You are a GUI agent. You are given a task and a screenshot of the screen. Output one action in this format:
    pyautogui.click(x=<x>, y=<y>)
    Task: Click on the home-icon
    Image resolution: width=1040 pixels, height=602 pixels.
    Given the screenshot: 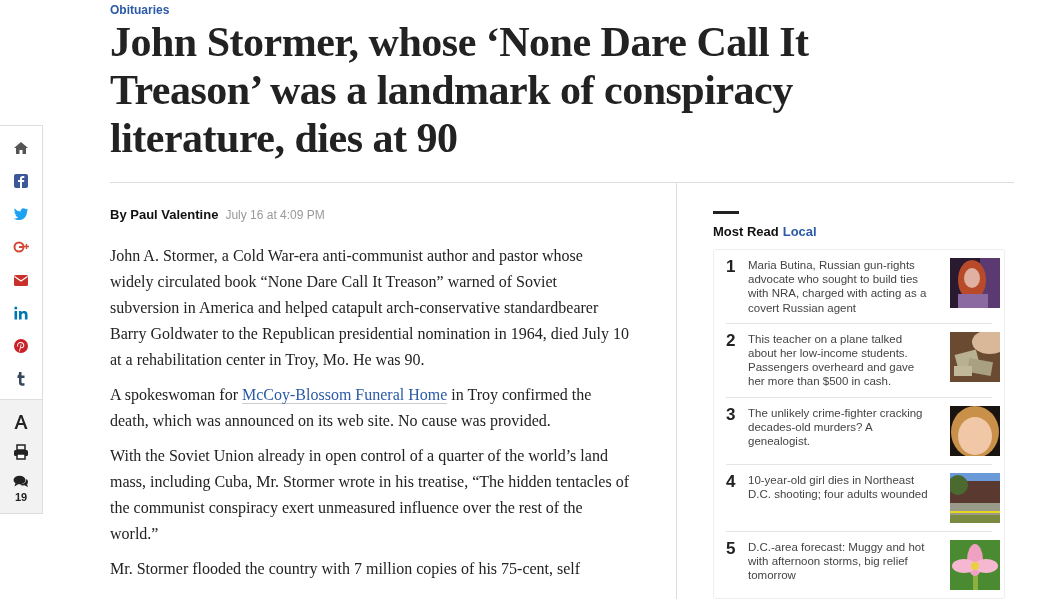 What is the action you would take?
    pyautogui.click(x=21, y=148)
    